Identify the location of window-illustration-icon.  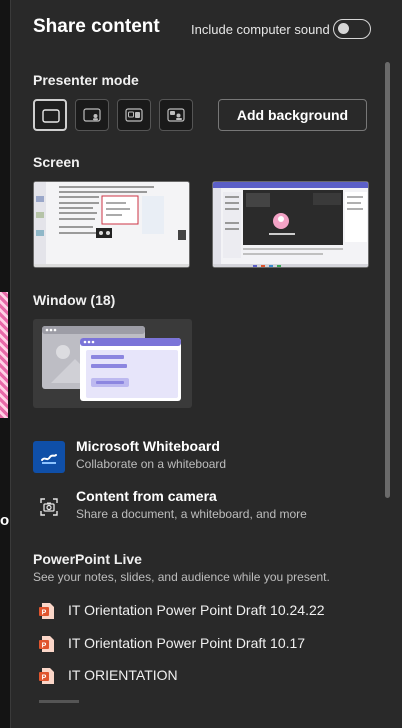
(111, 363).